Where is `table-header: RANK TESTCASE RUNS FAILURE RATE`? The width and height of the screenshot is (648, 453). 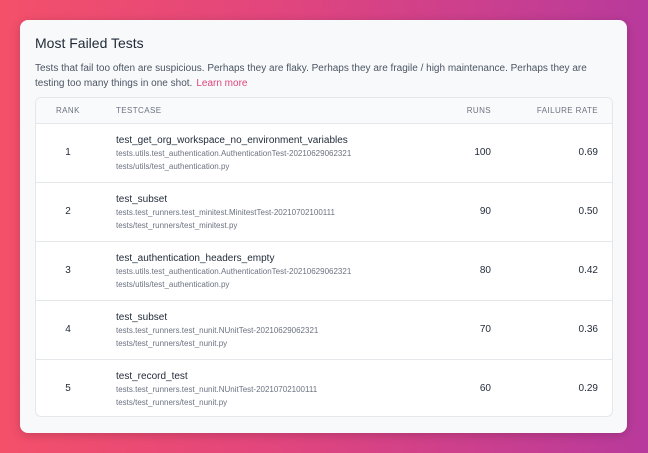
table-header: RANK TESTCASE RUNS FAILURE RATE is located at coordinates (324, 111).